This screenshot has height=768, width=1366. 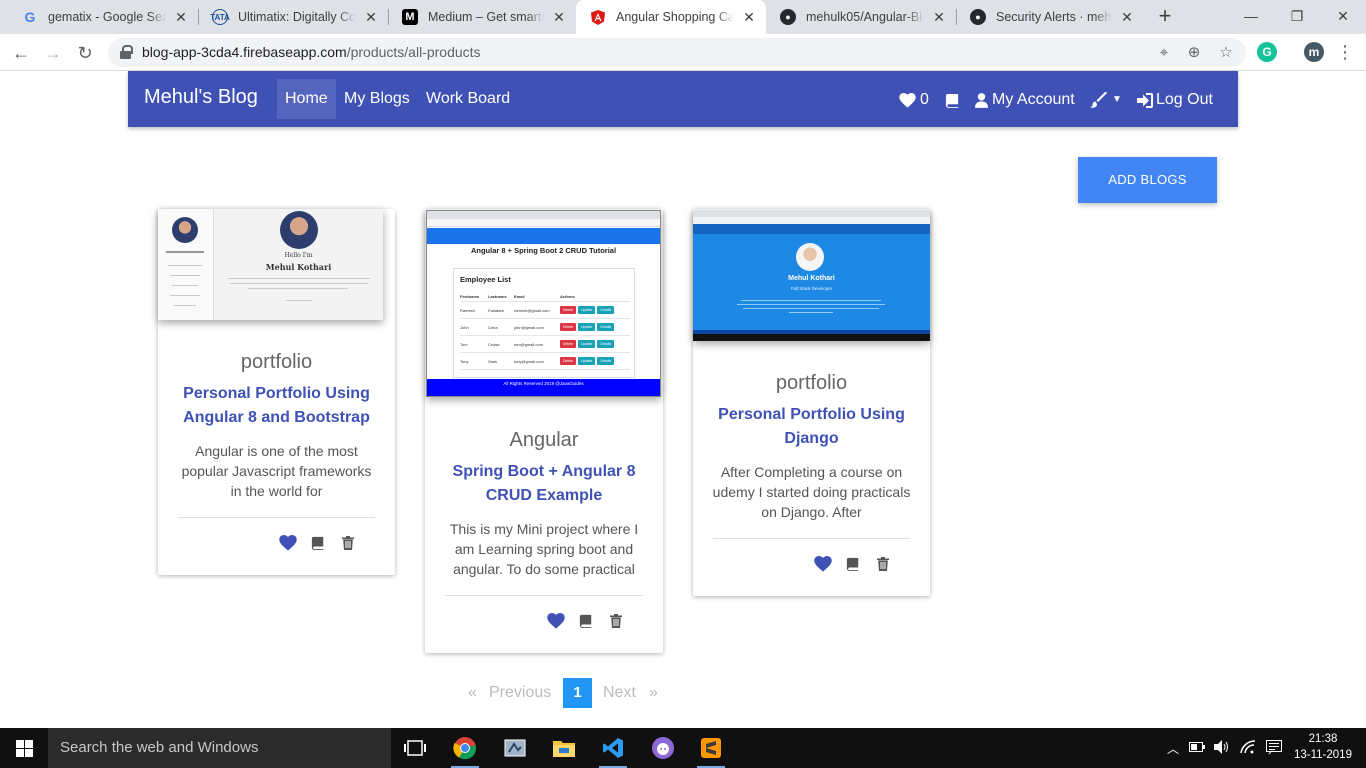 What do you see at coordinates (1345, 52) in the screenshot?
I see `menu-icon: ⋮` at bounding box center [1345, 52].